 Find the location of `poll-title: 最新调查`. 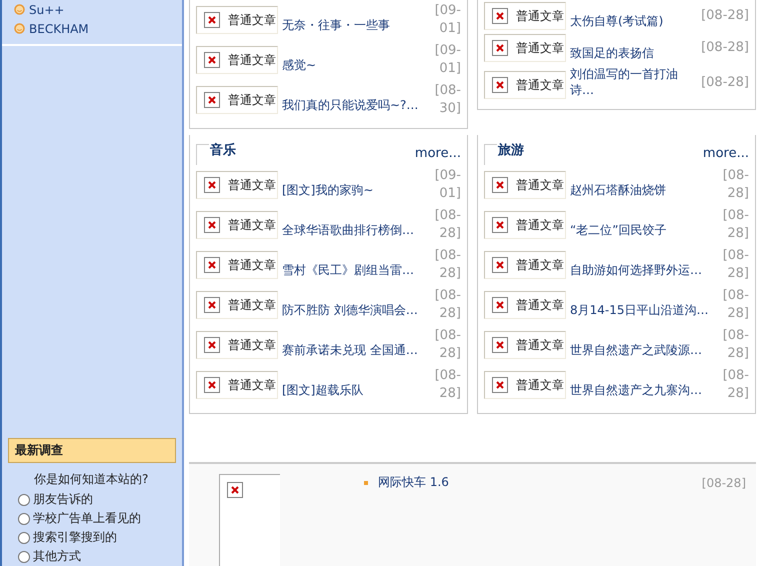

poll-title: 最新调查 is located at coordinates (92, 450).